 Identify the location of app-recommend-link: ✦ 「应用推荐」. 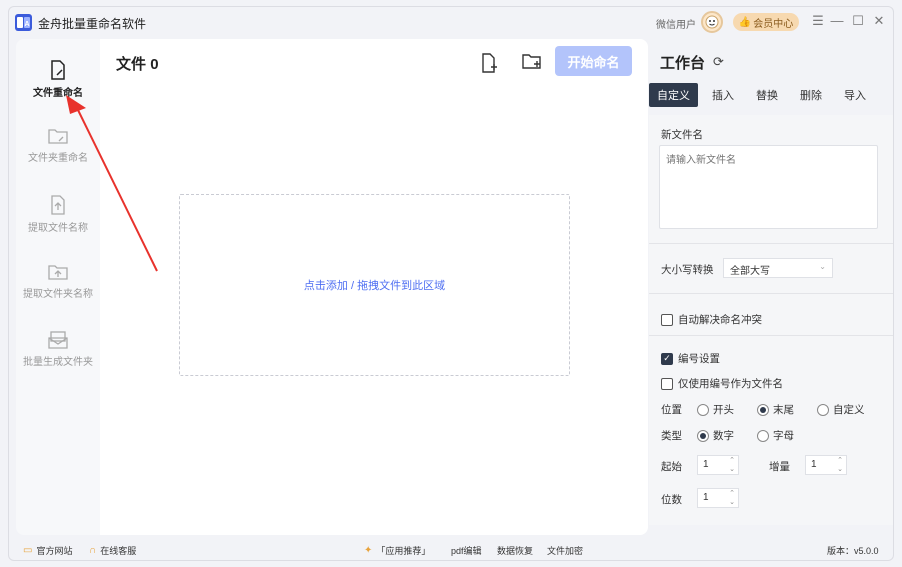
(397, 550).